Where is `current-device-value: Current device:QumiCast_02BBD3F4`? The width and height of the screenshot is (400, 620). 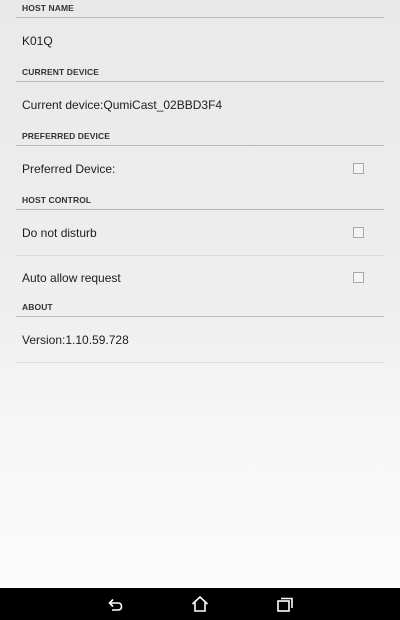 current-device-value: Current device:QumiCast_02BBD3F4 is located at coordinates (122, 105).